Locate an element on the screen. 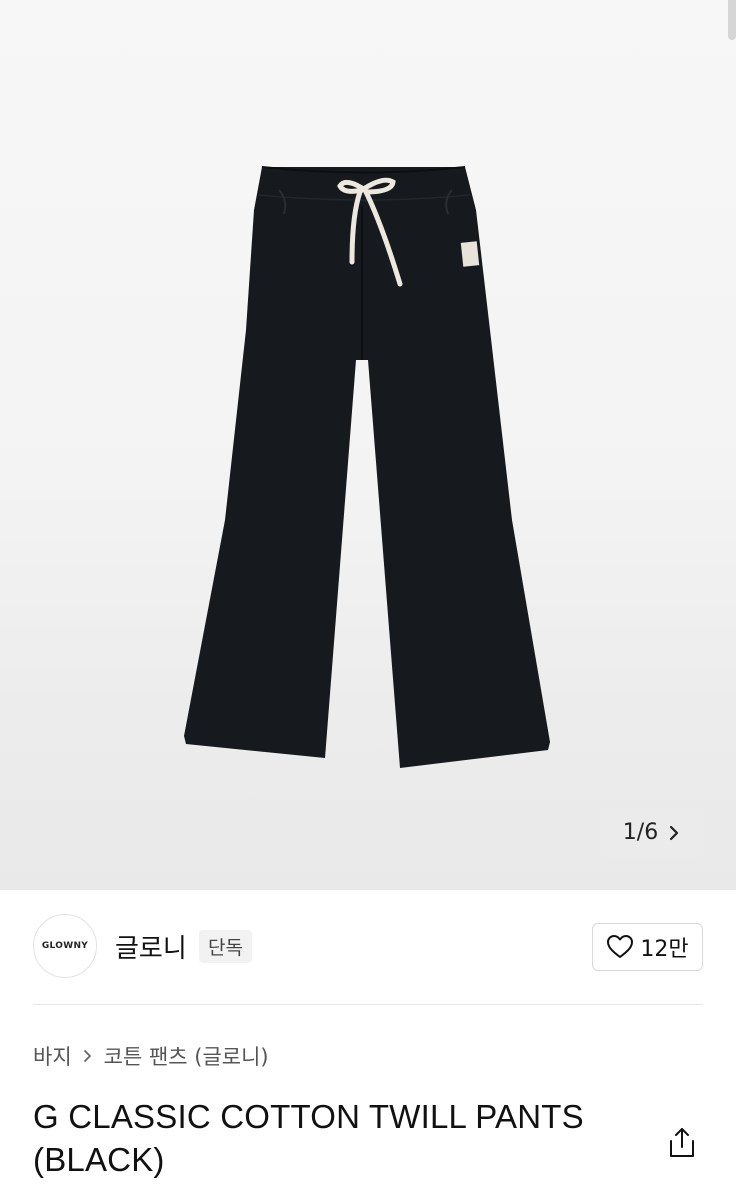 This screenshot has width=736, height=1200. like-button: 12만 is located at coordinates (647, 947).